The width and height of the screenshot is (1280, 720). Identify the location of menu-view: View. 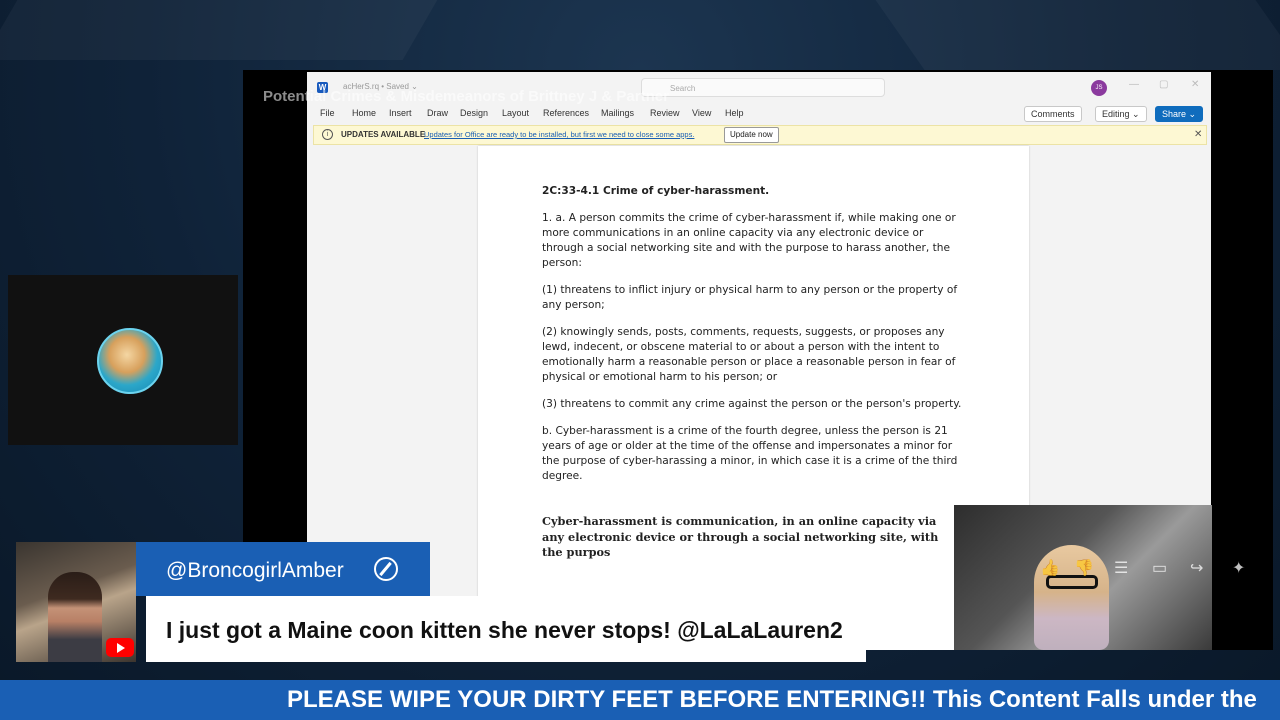
(701, 113).